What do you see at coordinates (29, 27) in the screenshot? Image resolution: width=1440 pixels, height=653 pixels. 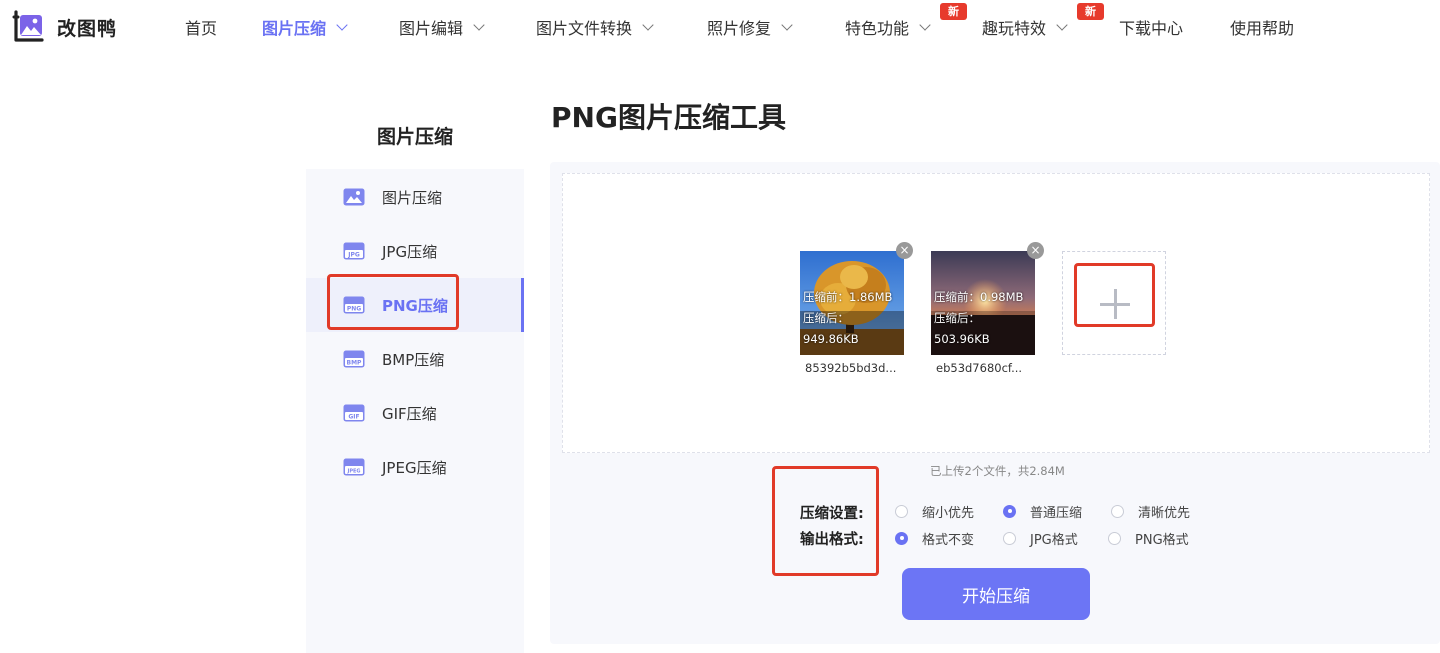 I see `duck-logo-icon` at bounding box center [29, 27].